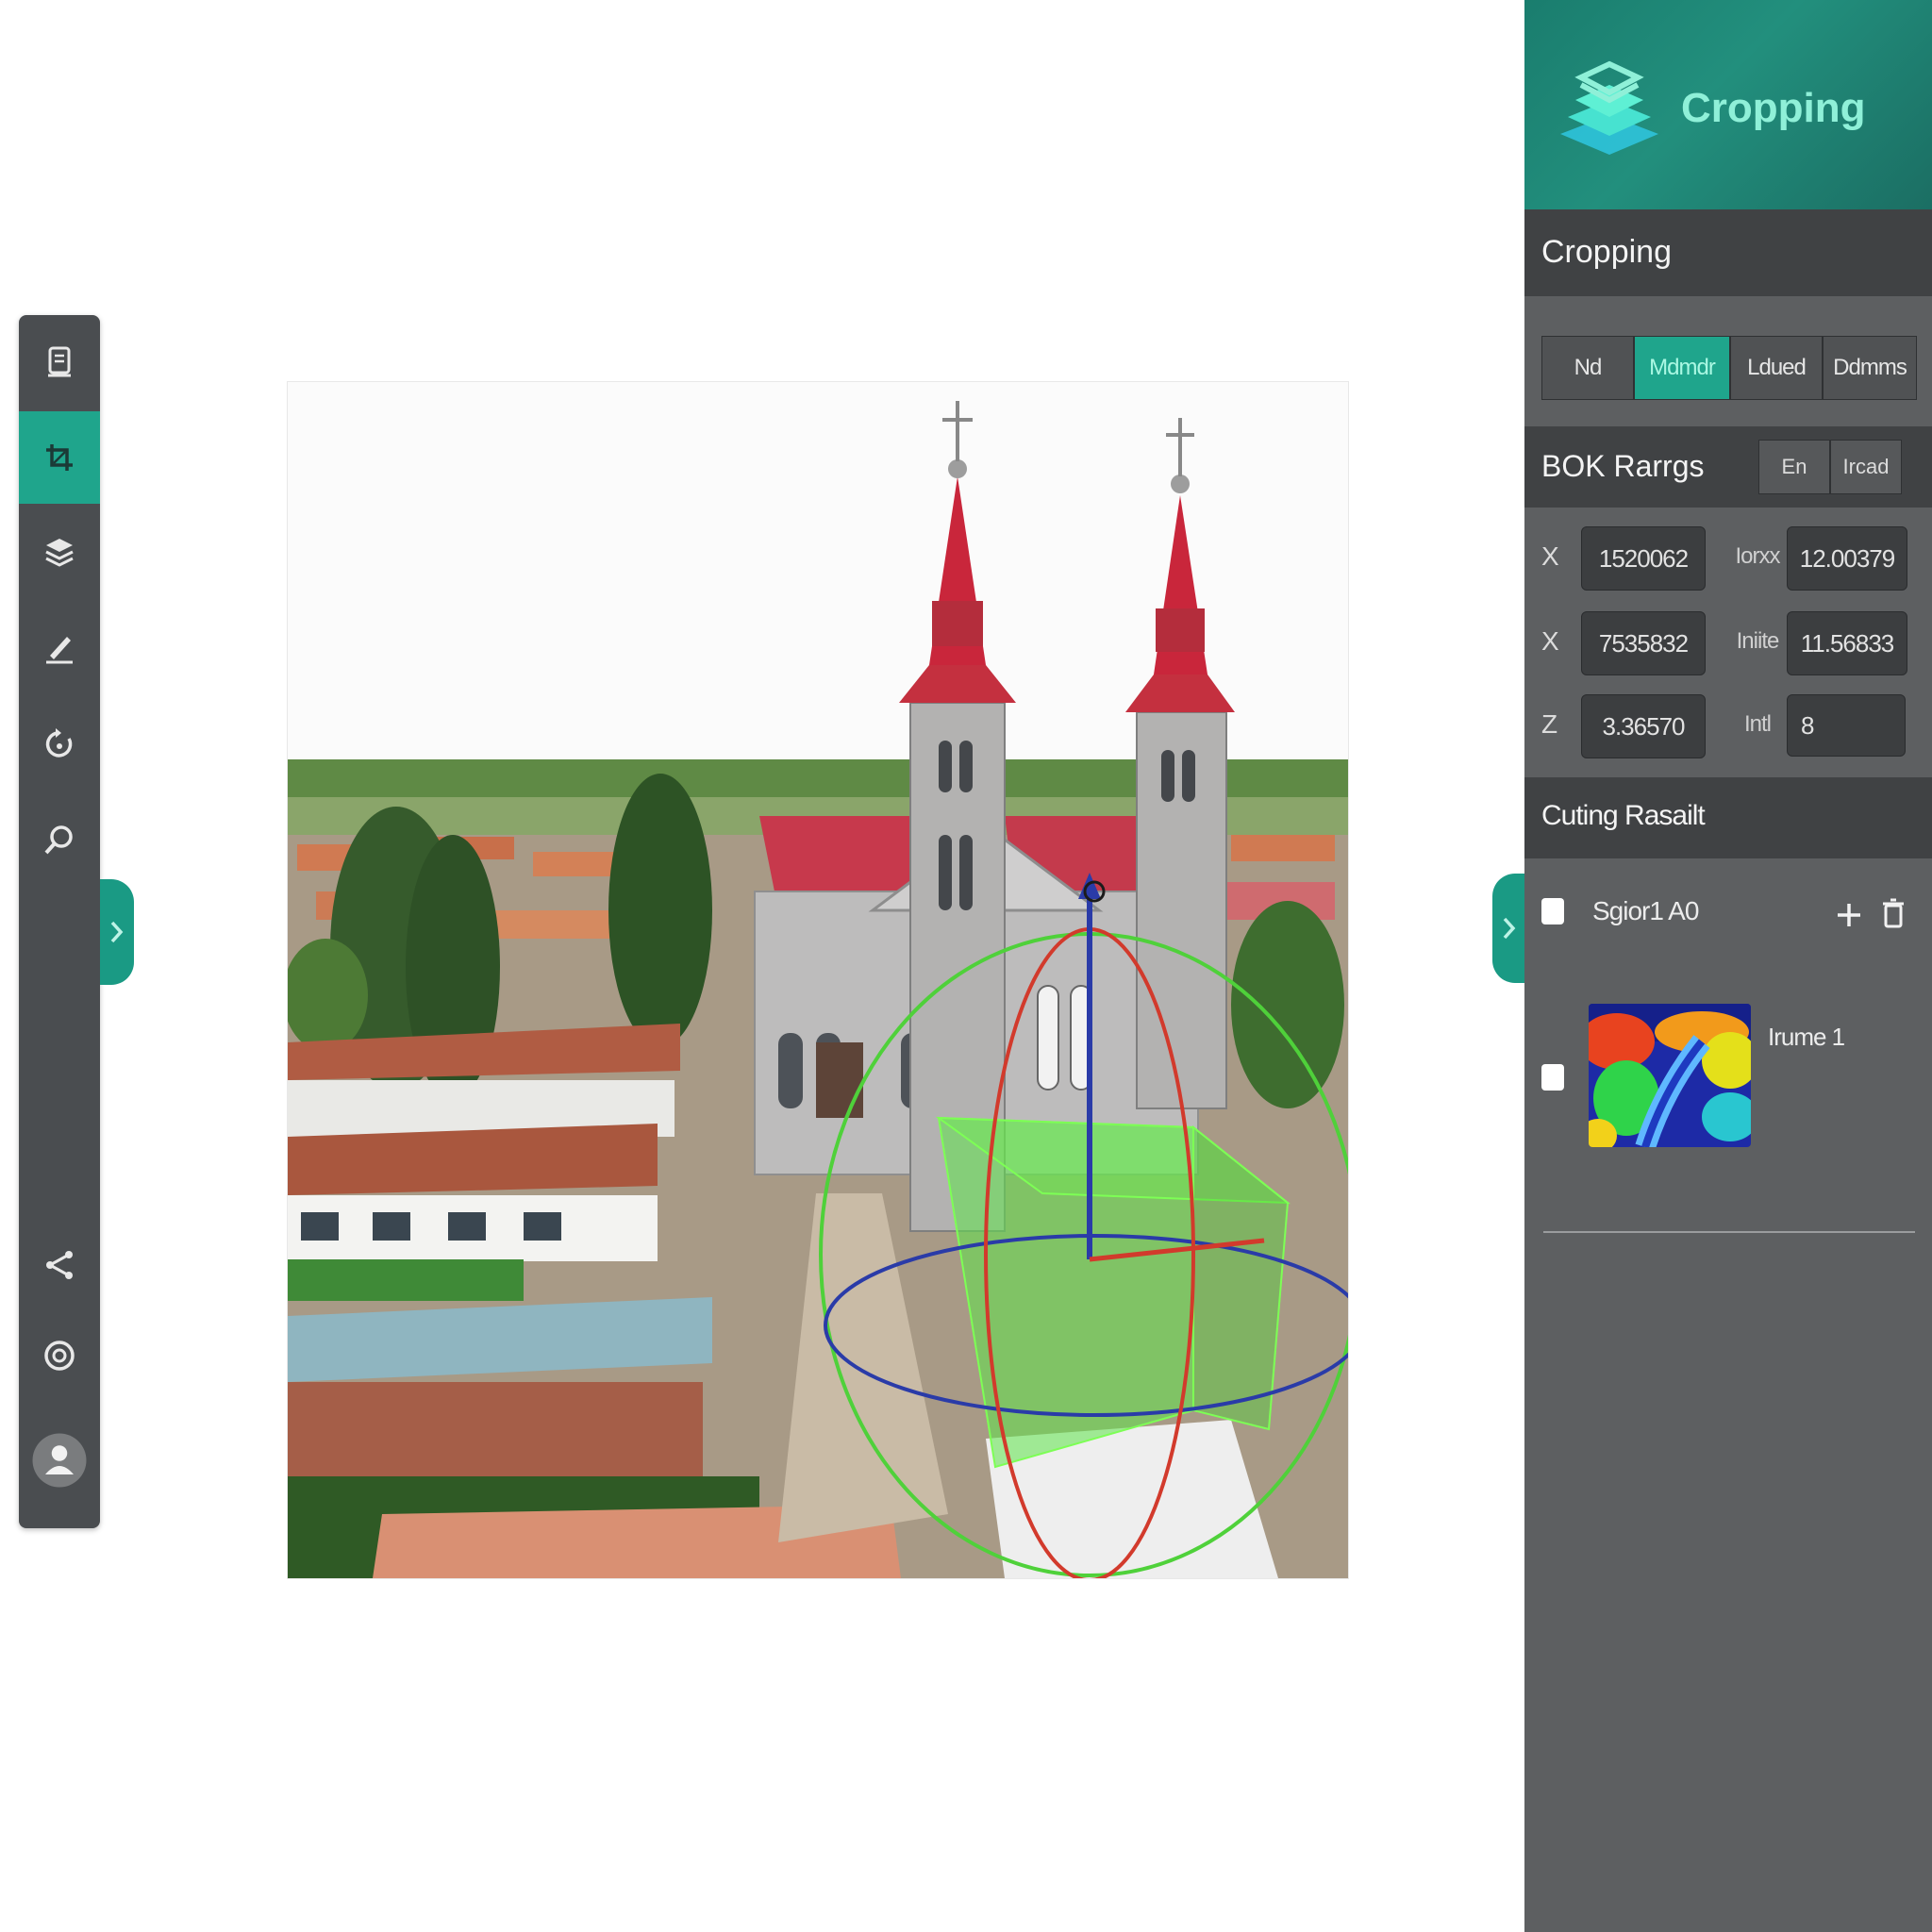  I want to click on range-field-2b: 11.56833, so click(1847, 643).